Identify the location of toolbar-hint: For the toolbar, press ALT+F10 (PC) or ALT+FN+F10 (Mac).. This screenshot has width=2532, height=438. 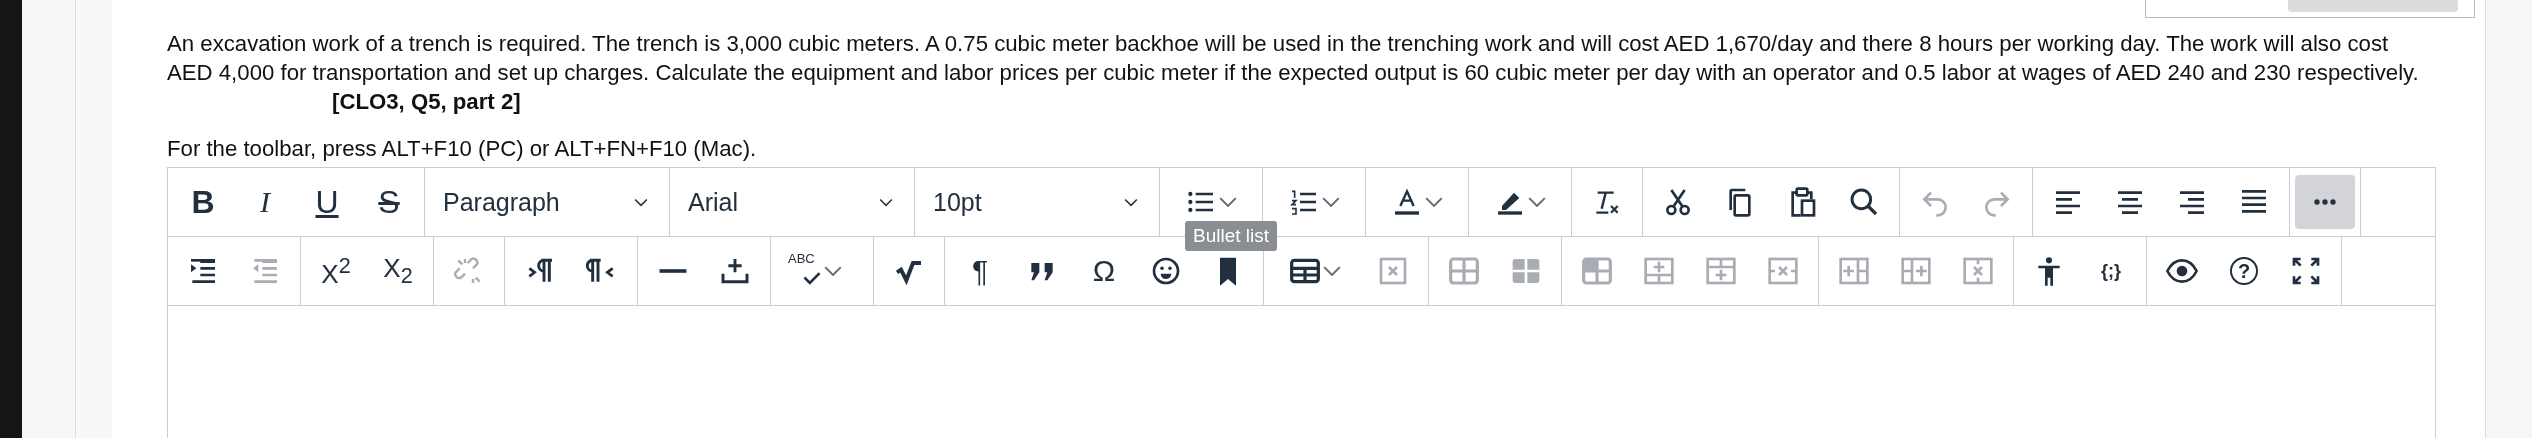
(462, 149).